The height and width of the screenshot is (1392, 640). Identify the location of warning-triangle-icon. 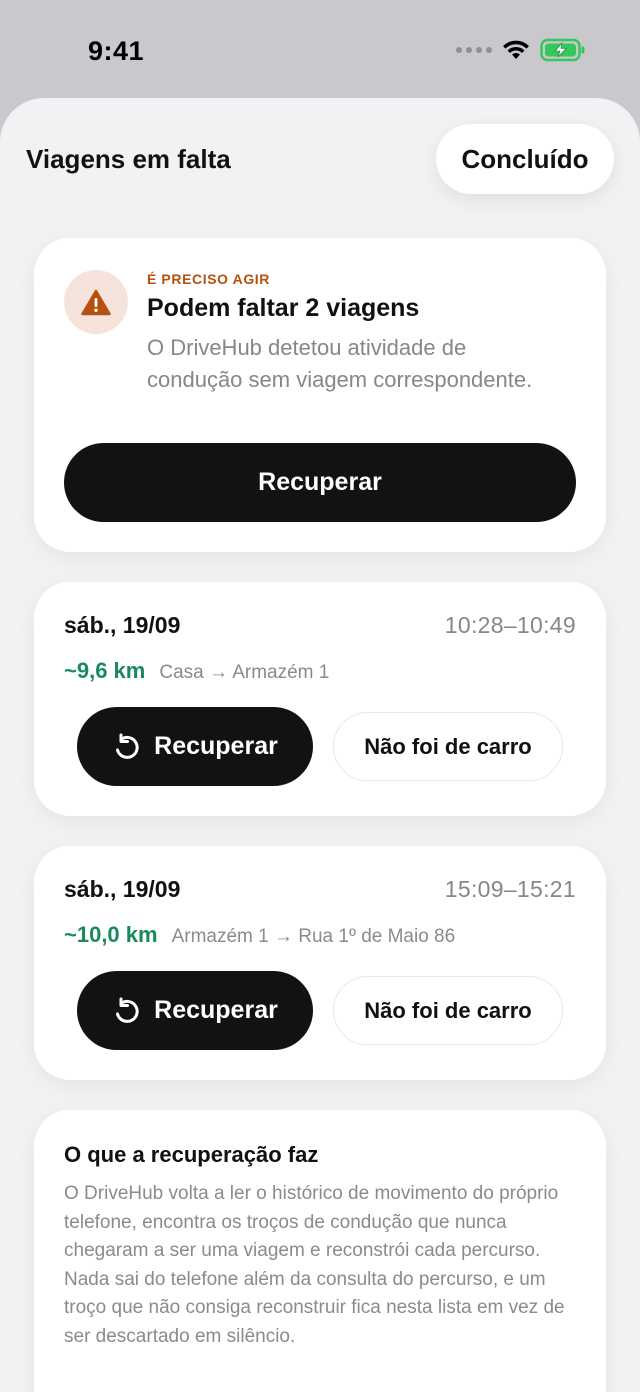
(96, 302).